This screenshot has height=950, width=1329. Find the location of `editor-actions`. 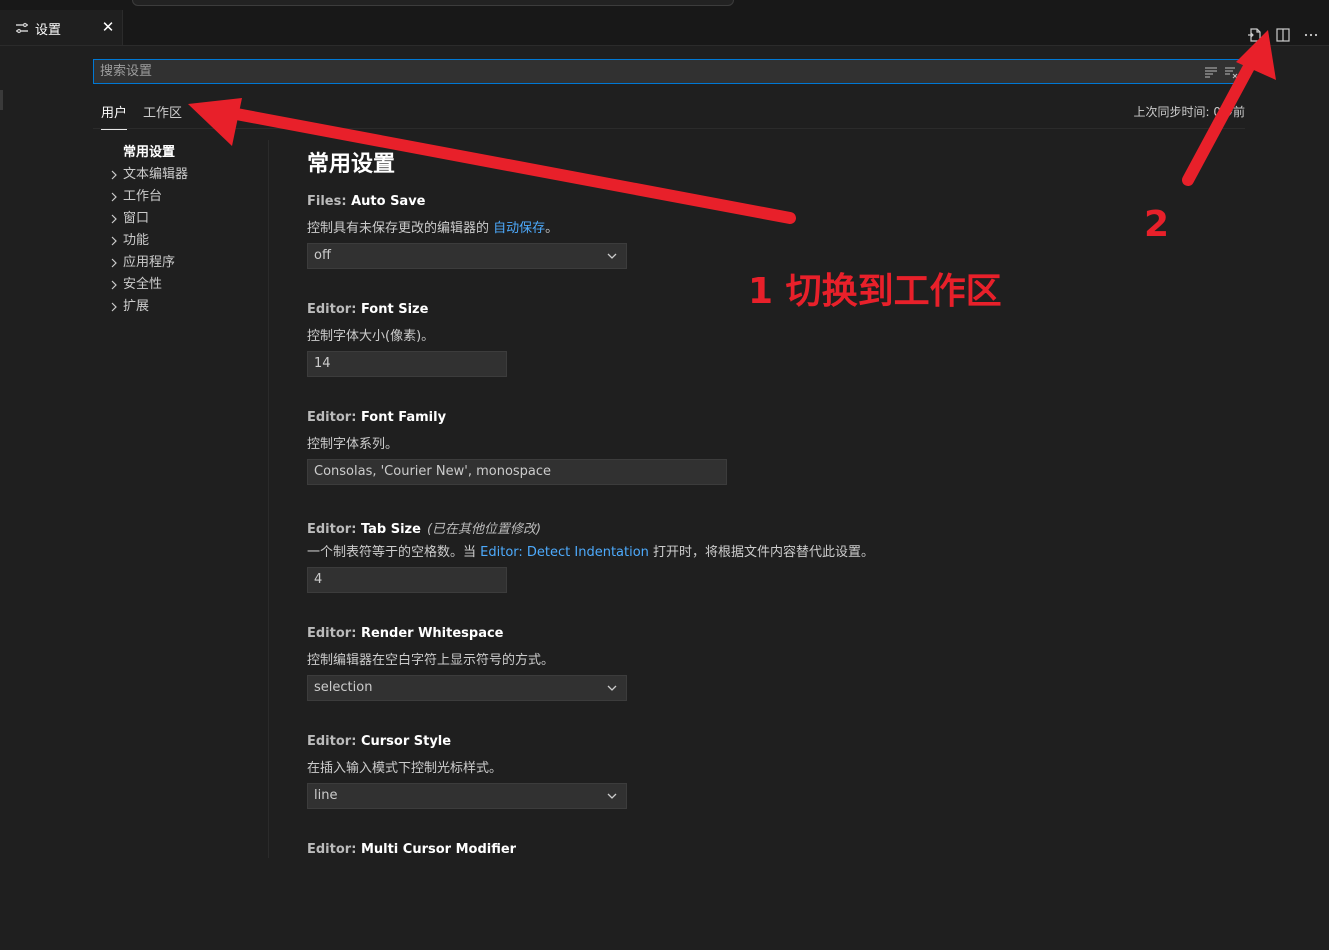

editor-actions is located at coordinates (1283, 35).